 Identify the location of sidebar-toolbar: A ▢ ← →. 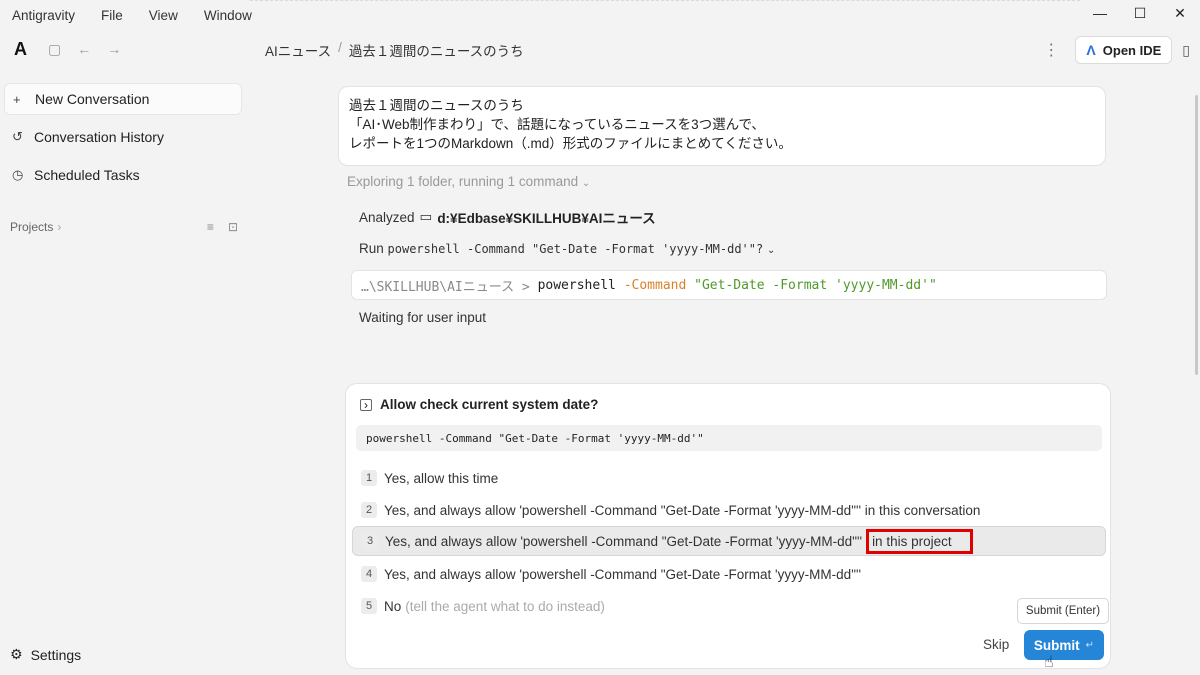
(124, 49).